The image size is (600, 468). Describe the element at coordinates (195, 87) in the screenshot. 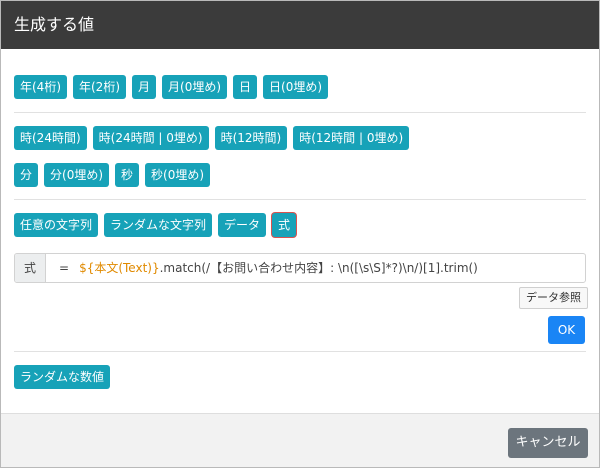

I see `month-zero-pad-button: 月(0埋め)` at that location.